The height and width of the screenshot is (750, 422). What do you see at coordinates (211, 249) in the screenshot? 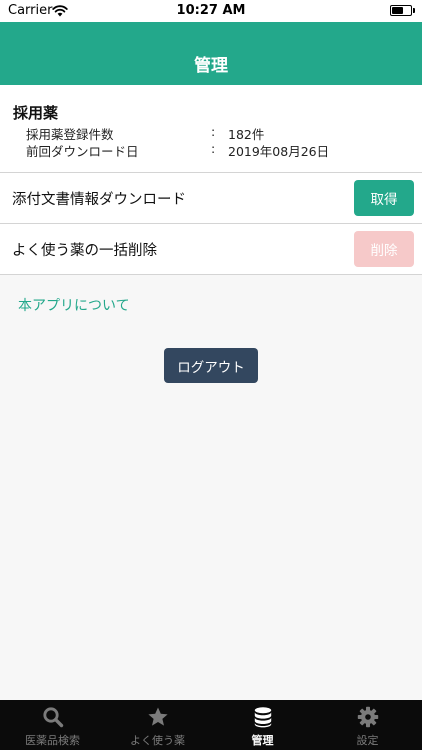
I see `bulk-delete-row: よく使う薬の一括削除 削除` at bounding box center [211, 249].